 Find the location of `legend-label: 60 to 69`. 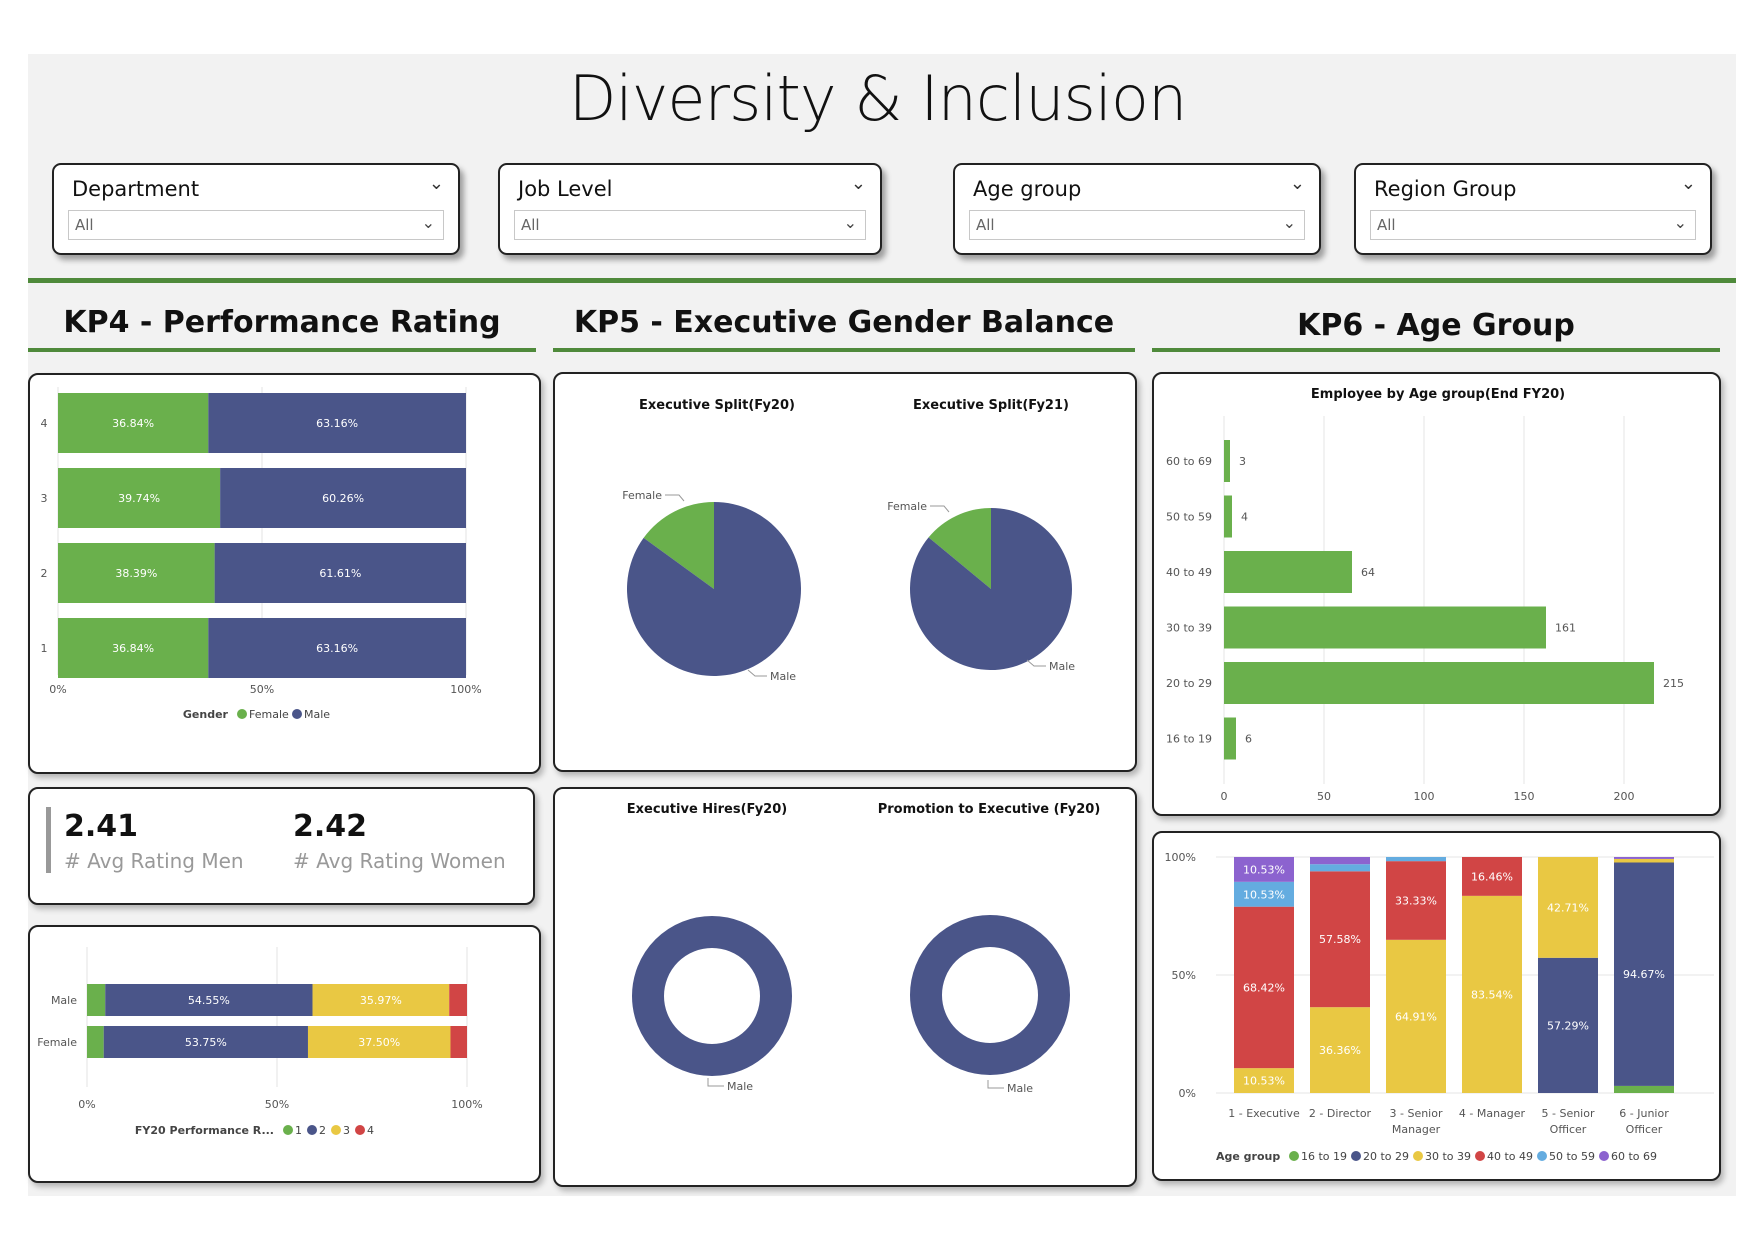

legend-label: 60 to 69 is located at coordinates (1634, 1156).